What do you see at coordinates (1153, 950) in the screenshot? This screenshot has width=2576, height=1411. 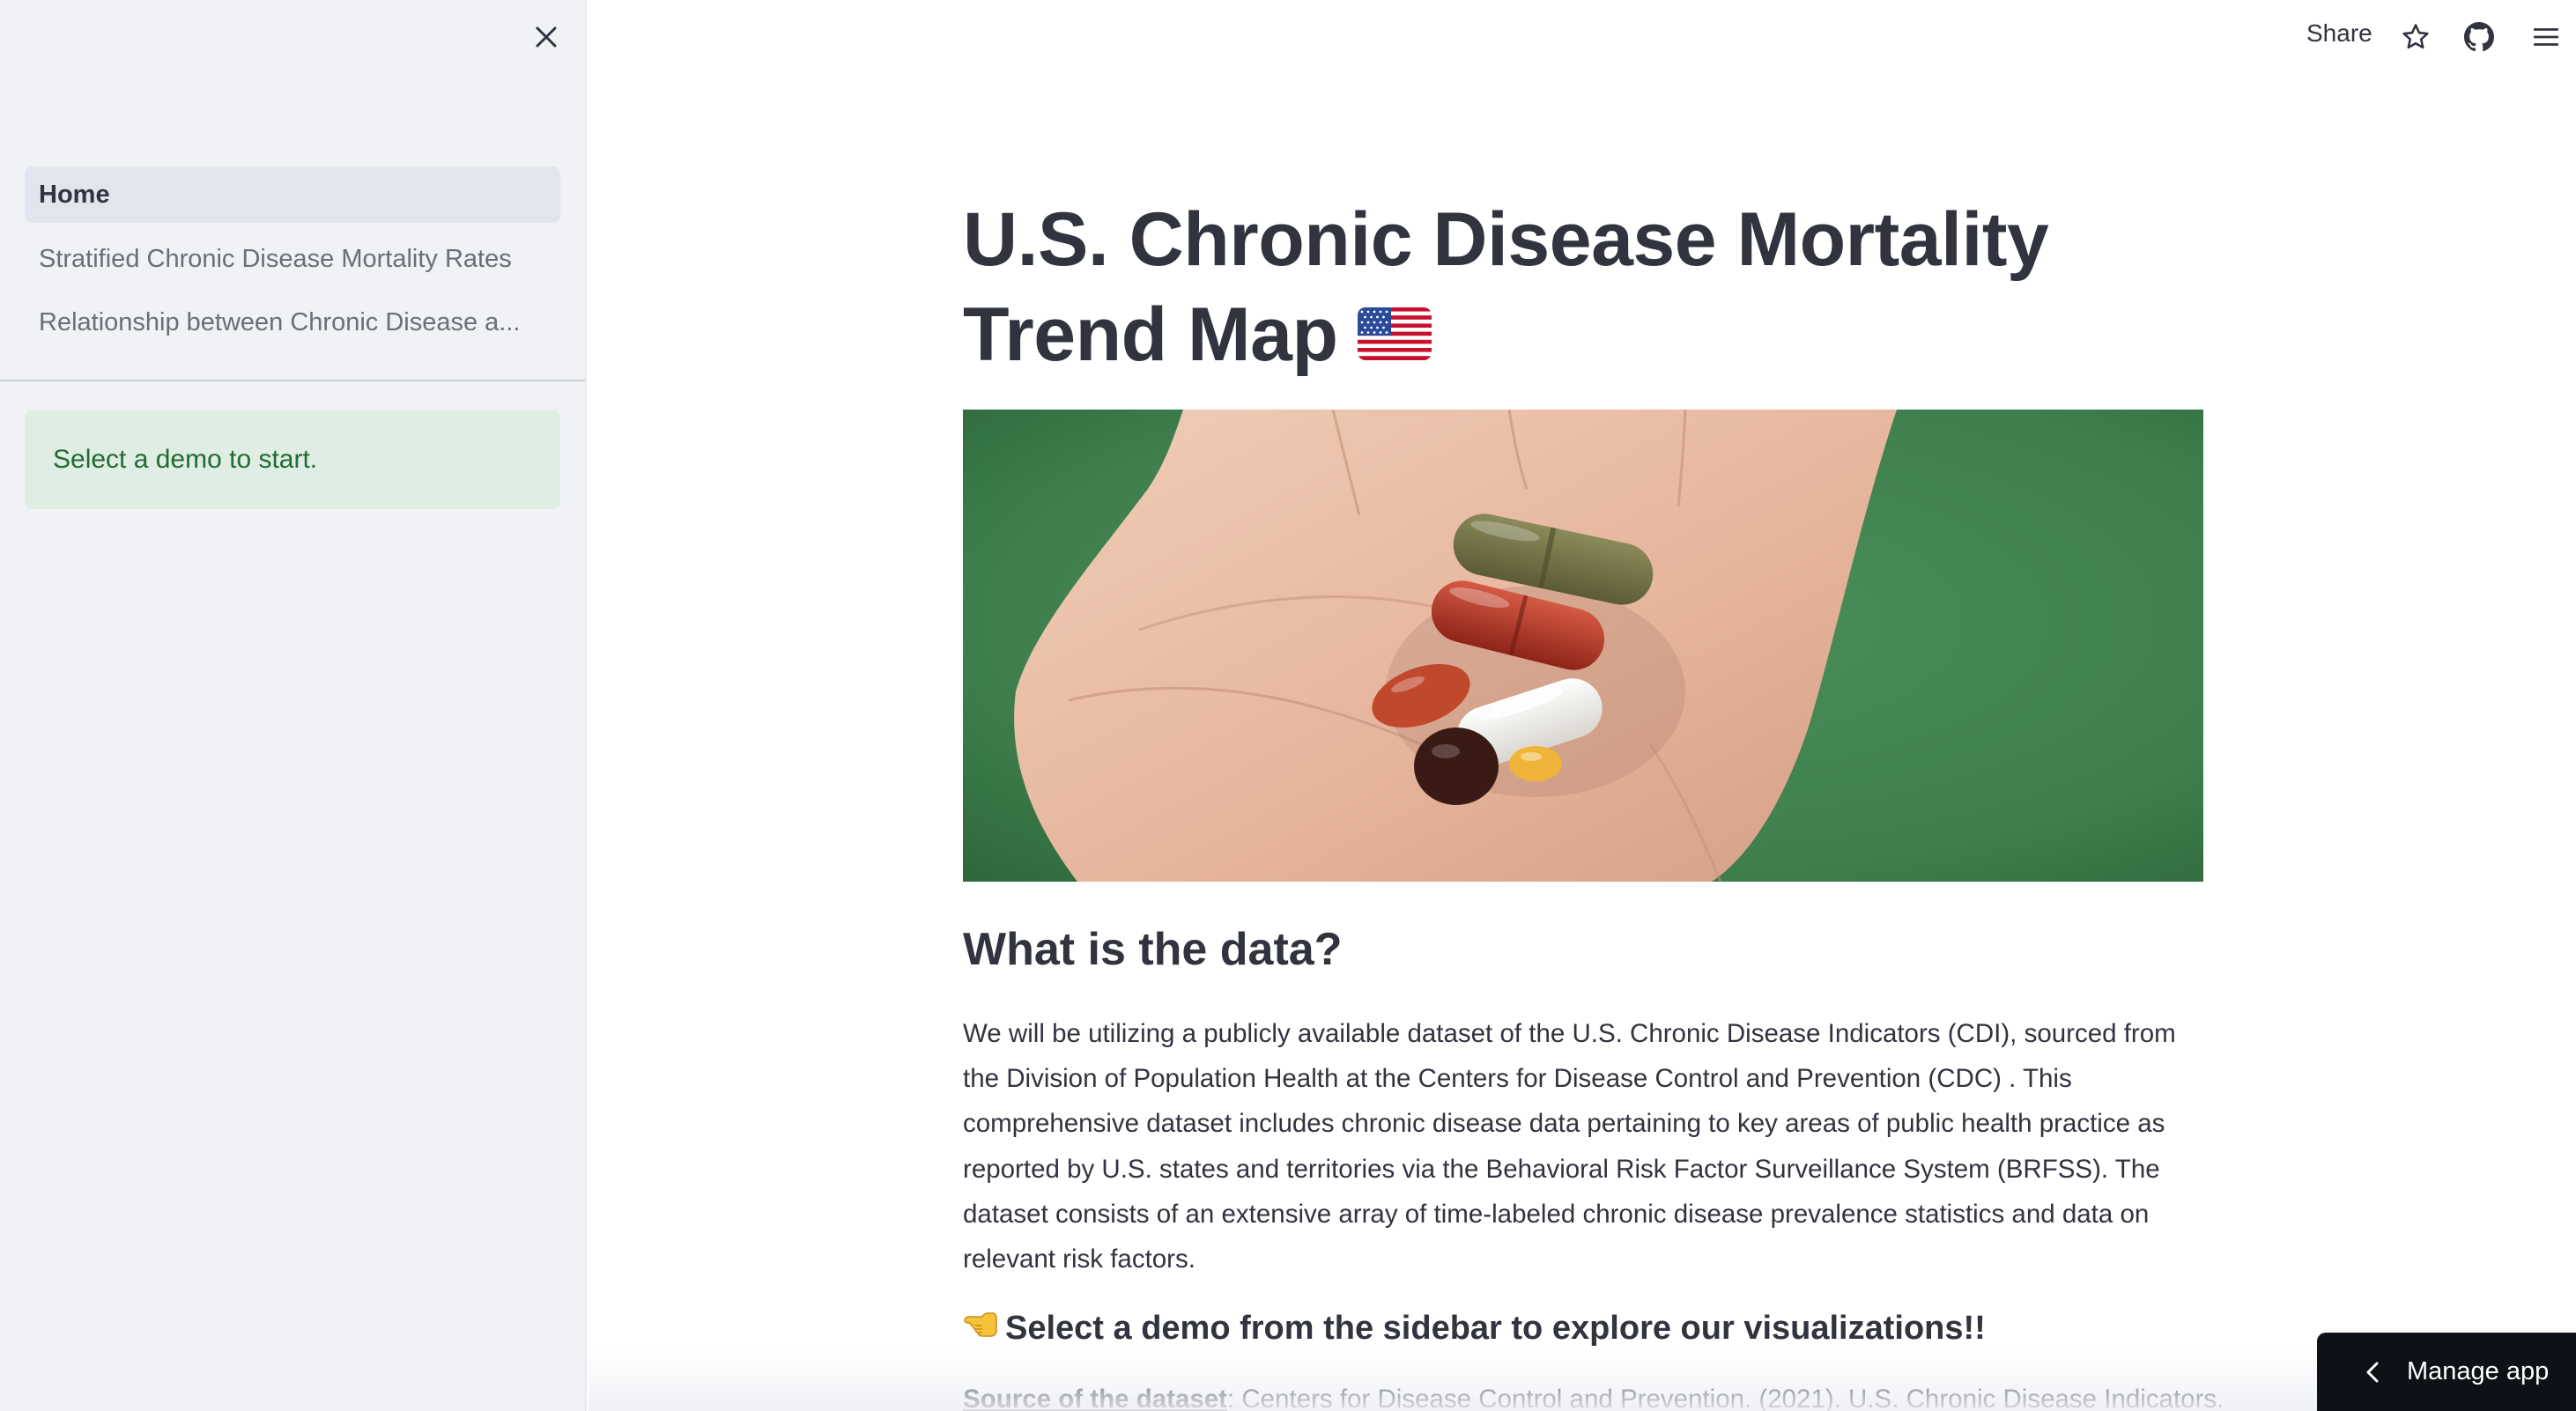 I see `section-heading: What is the data?` at bounding box center [1153, 950].